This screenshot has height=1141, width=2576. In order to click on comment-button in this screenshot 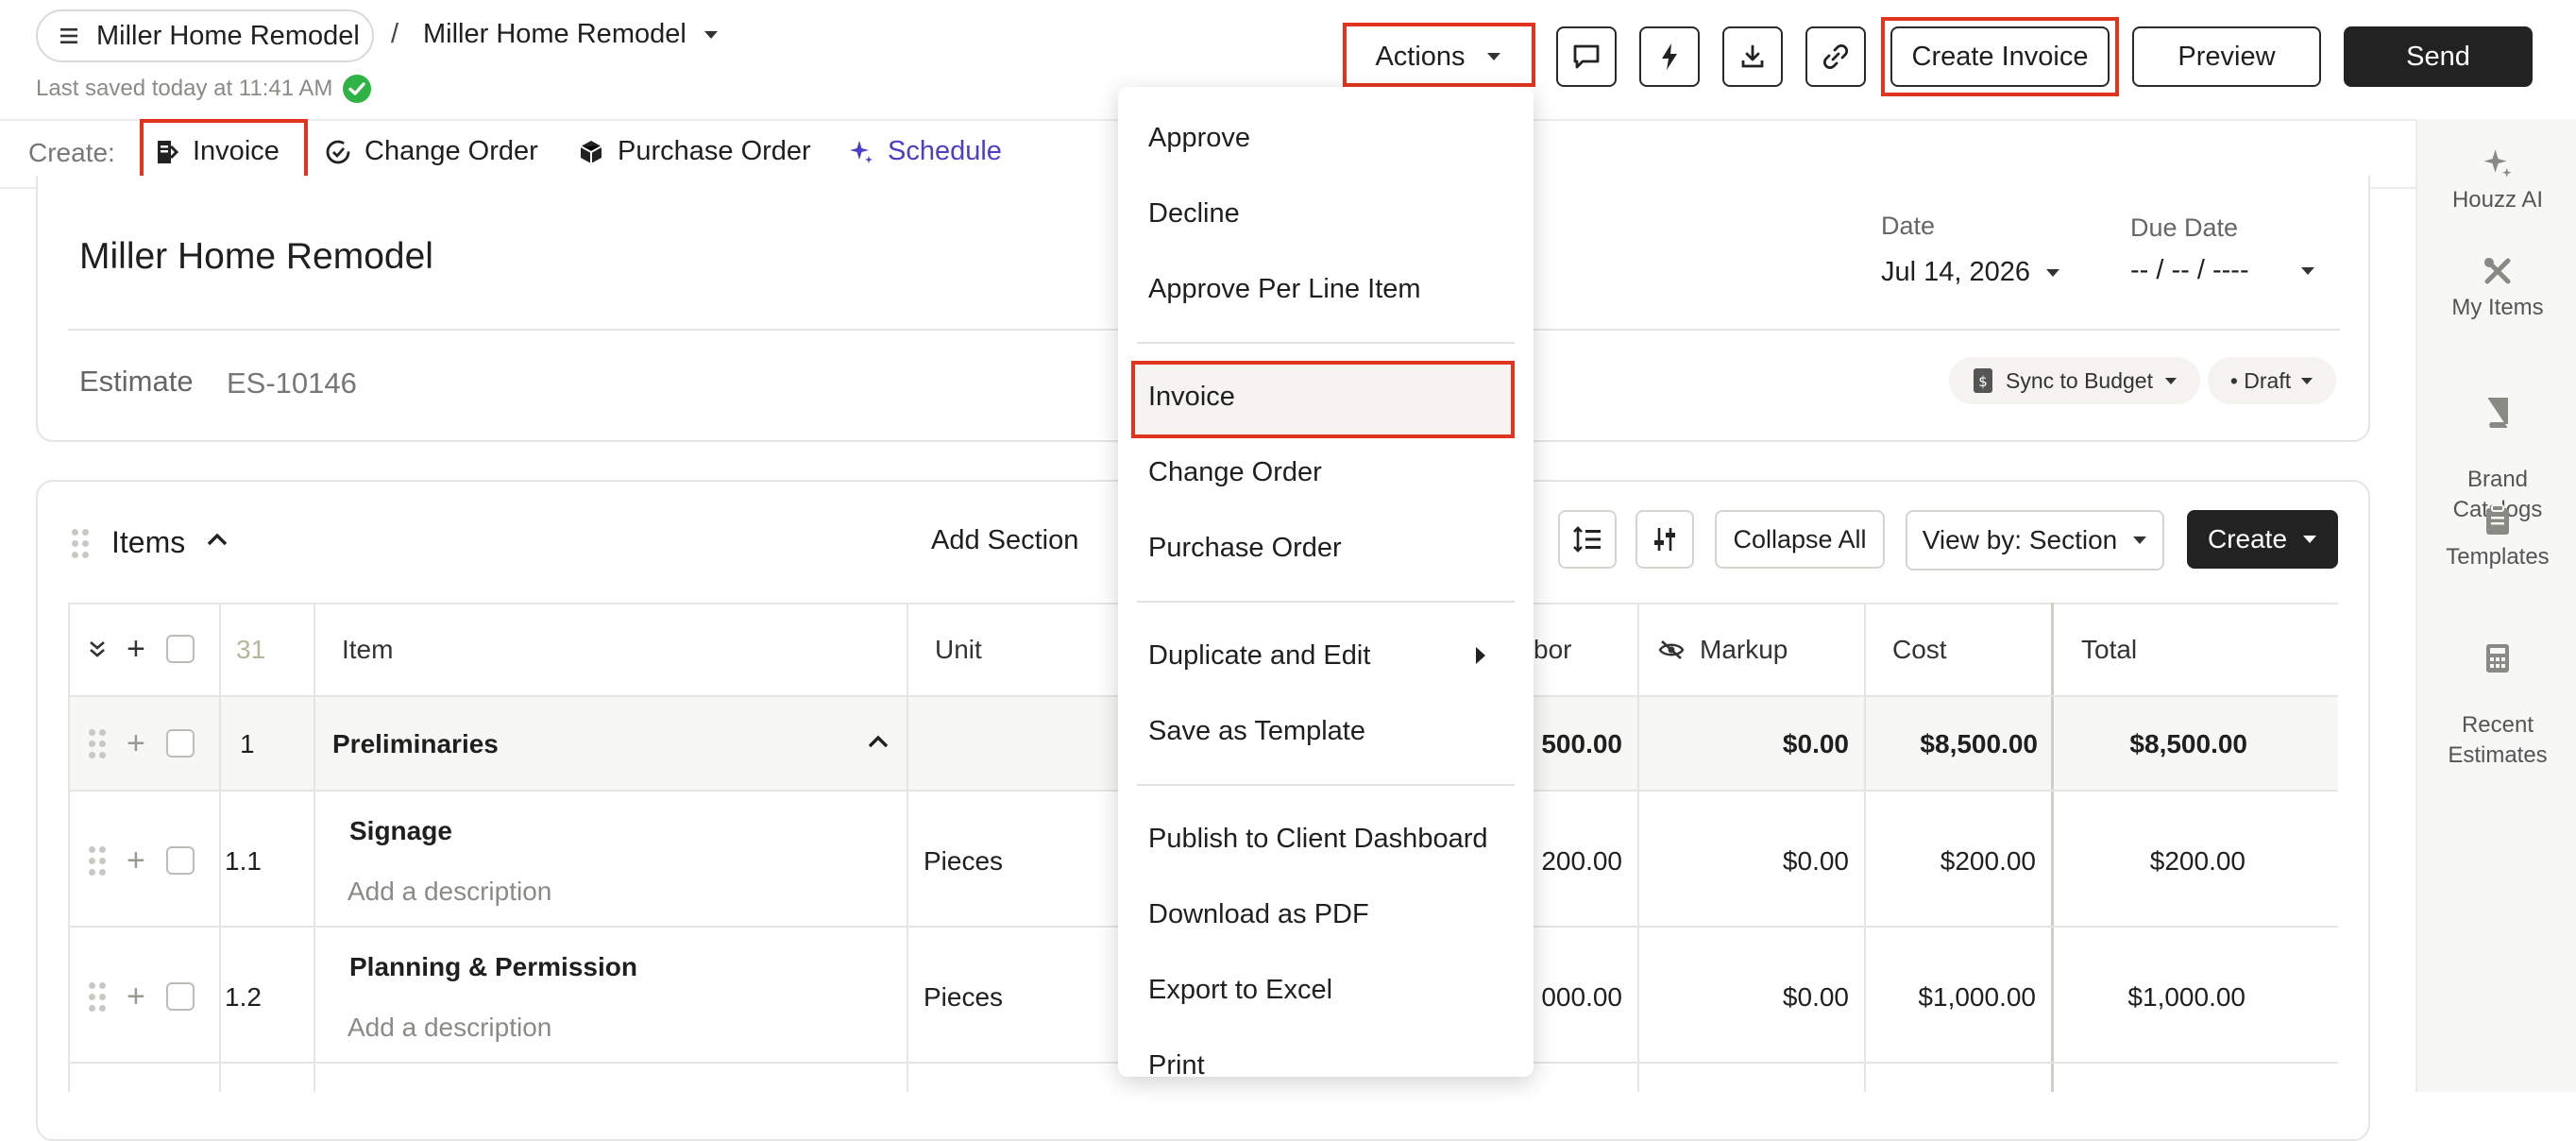, I will do `click(1586, 57)`.